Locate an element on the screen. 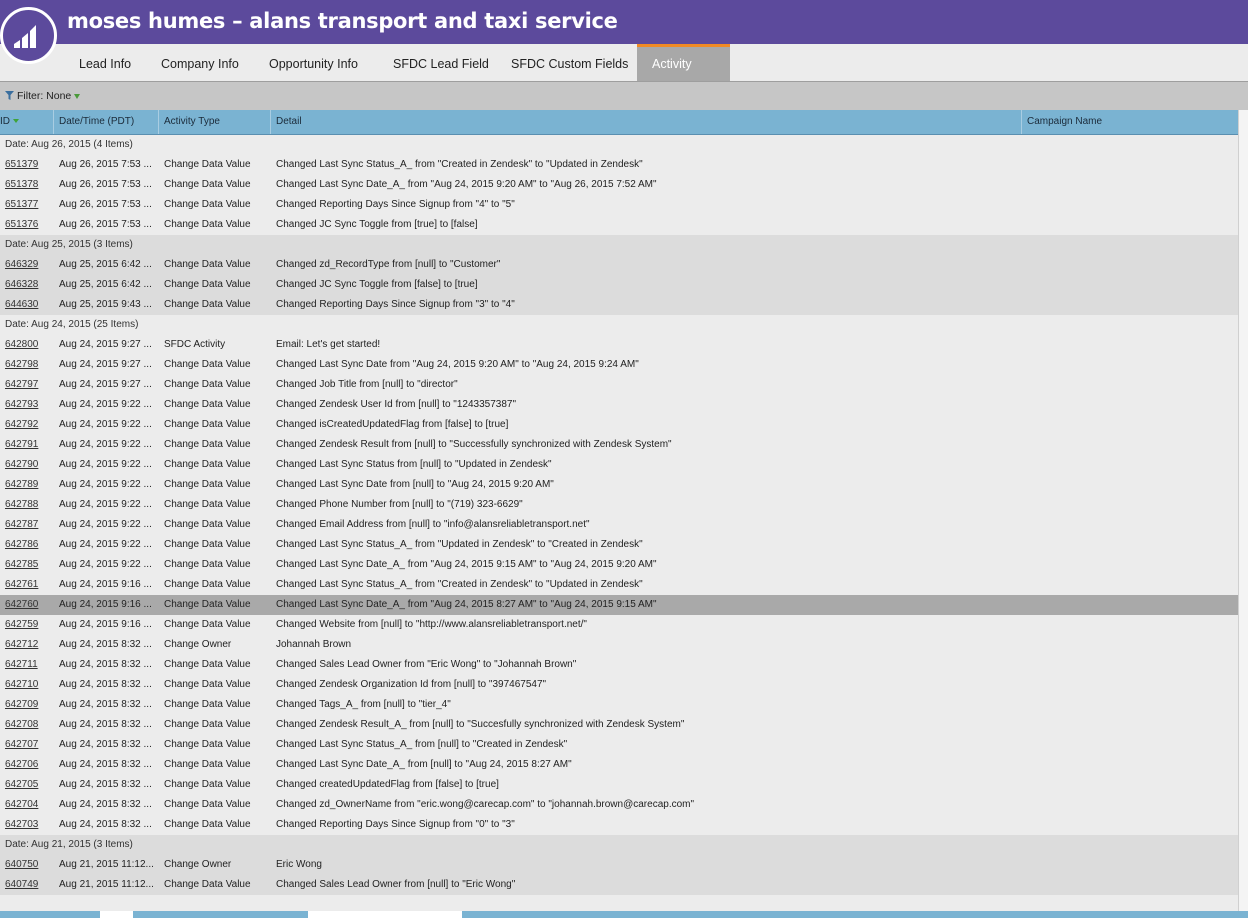  col-header-activity-type: Activity Type is located at coordinates (215, 122).